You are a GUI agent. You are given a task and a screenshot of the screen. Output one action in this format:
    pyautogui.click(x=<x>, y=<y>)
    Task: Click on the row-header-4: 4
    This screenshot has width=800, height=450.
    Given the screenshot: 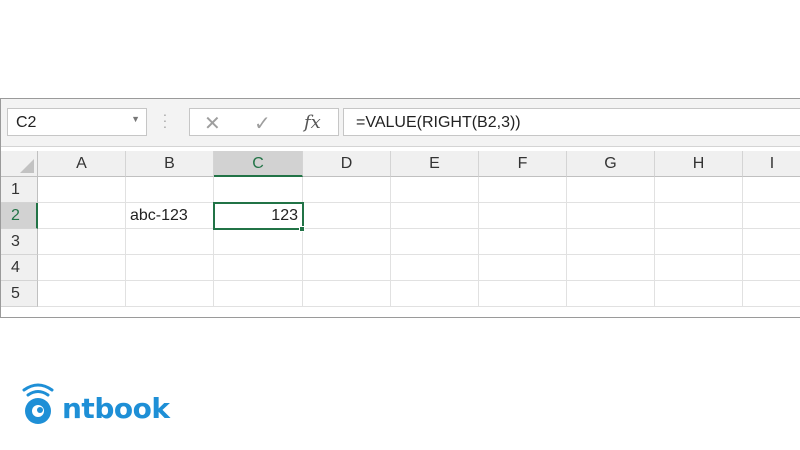 What is the action you would take?
    pyautogui.click(x=19, y=268)
    